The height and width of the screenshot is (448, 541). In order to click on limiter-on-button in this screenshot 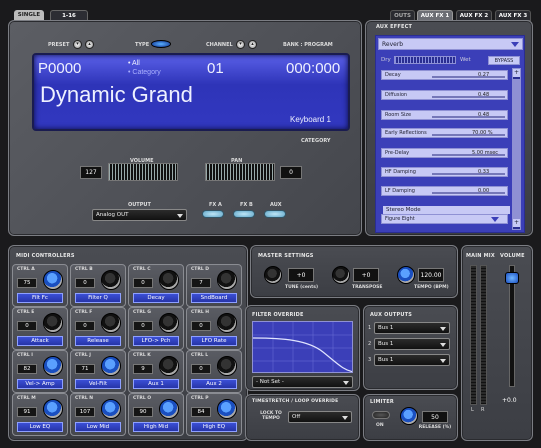, I will do `click(381, 415)`.